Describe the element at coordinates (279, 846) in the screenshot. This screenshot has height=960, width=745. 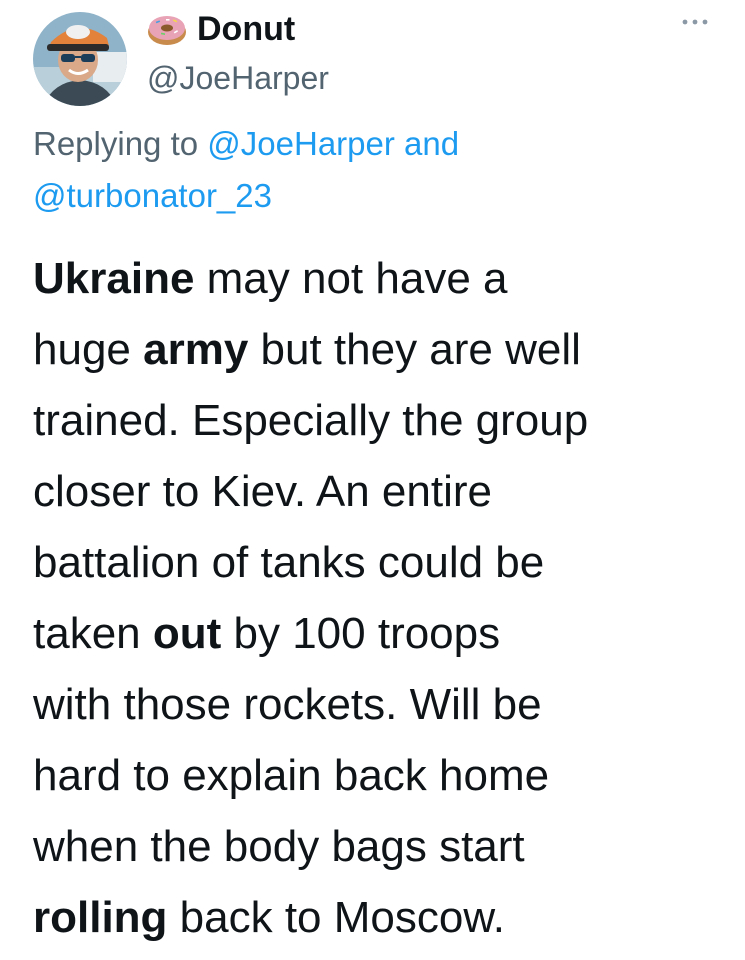
I see `tweet-line-9: when the body bags start` at that location.